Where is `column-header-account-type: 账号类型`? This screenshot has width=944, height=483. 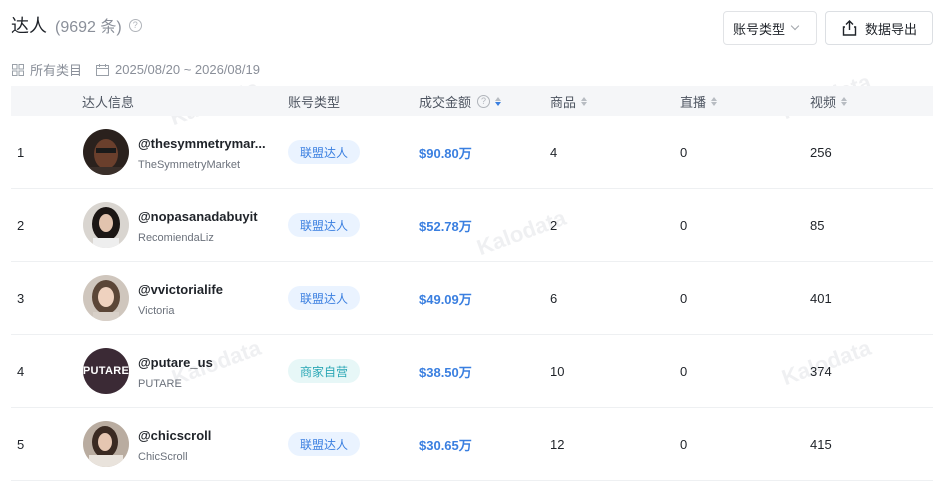 column-header-account-type: 账号类型 is located at coordinates (314, 101).